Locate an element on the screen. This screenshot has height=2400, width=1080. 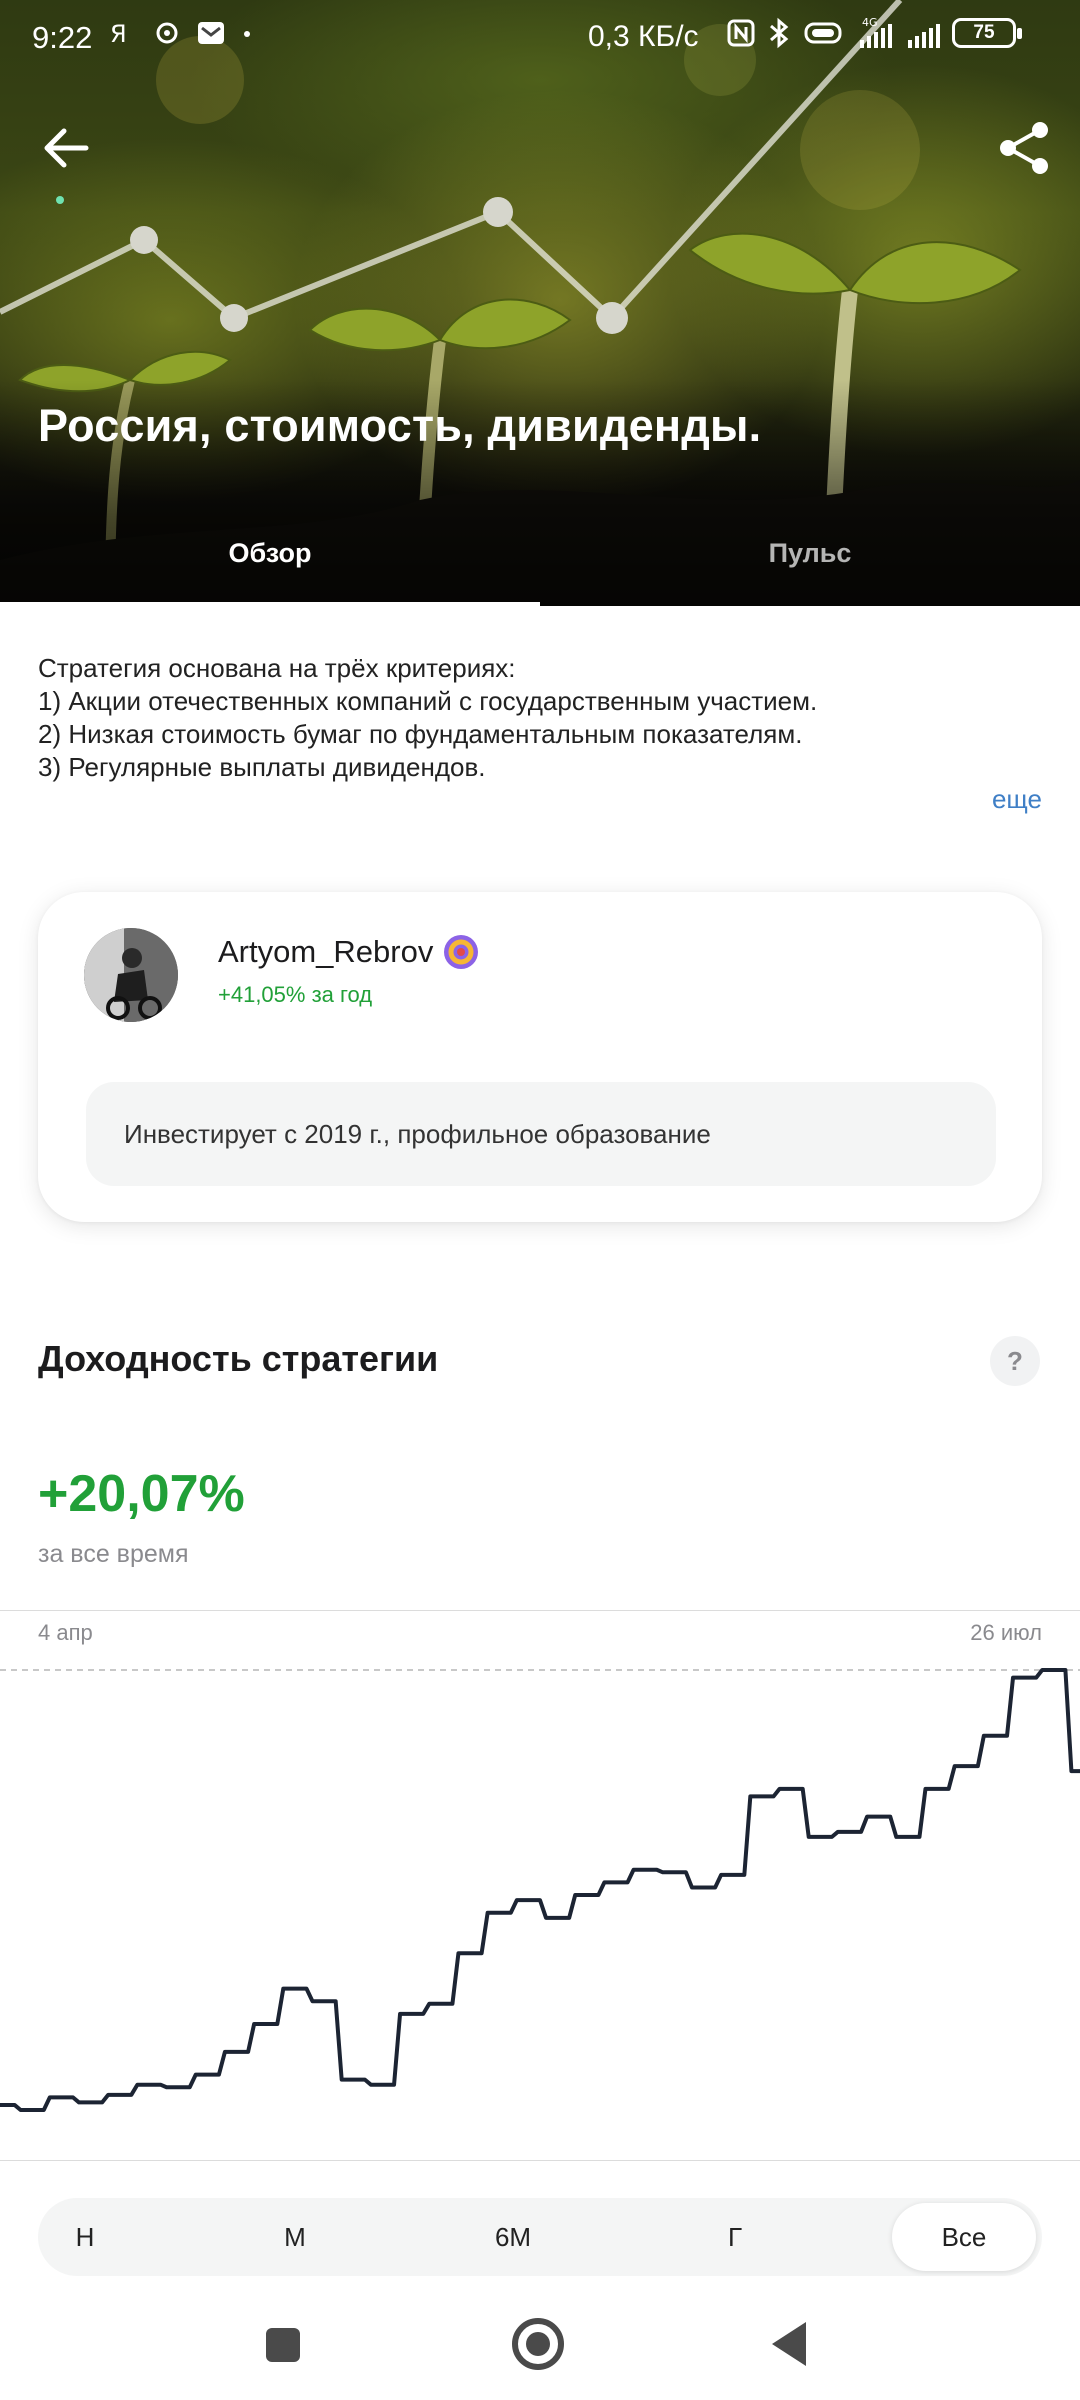
tab-pulse: Пульс is located at coordinates (810, 563).